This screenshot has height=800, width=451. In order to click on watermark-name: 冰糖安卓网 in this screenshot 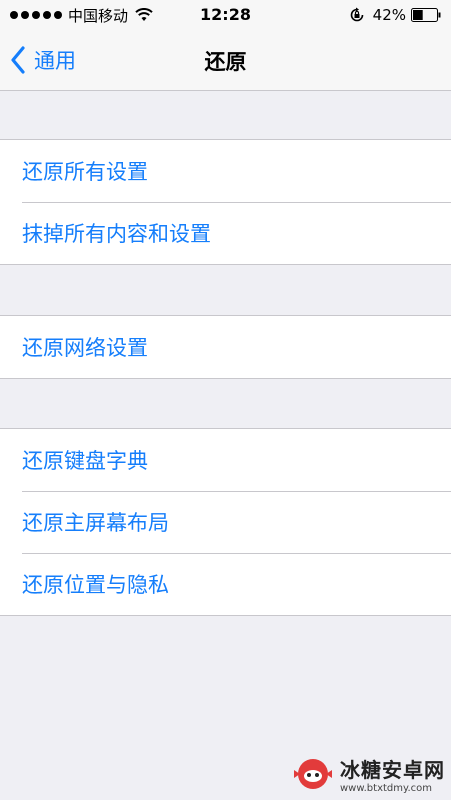, I will do `click(392, 770)`.